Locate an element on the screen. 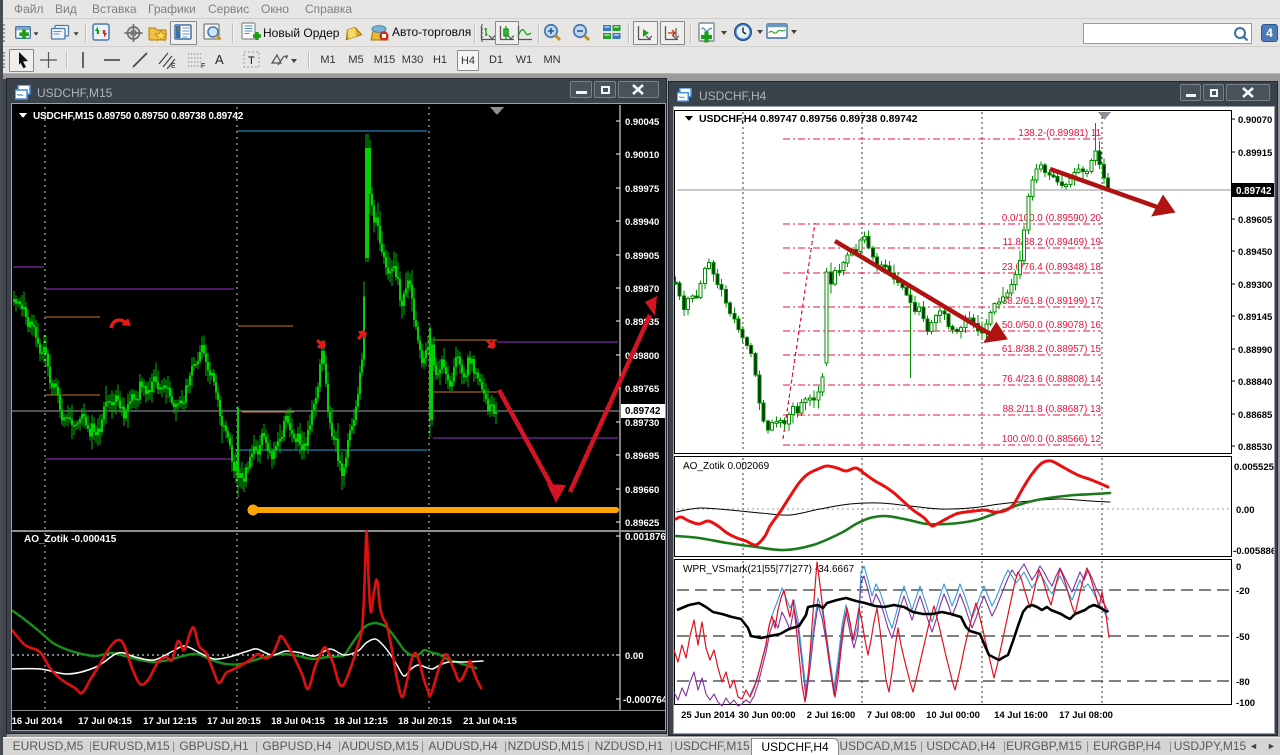  svg-text: 0 is located at coordinates (1238, 567).